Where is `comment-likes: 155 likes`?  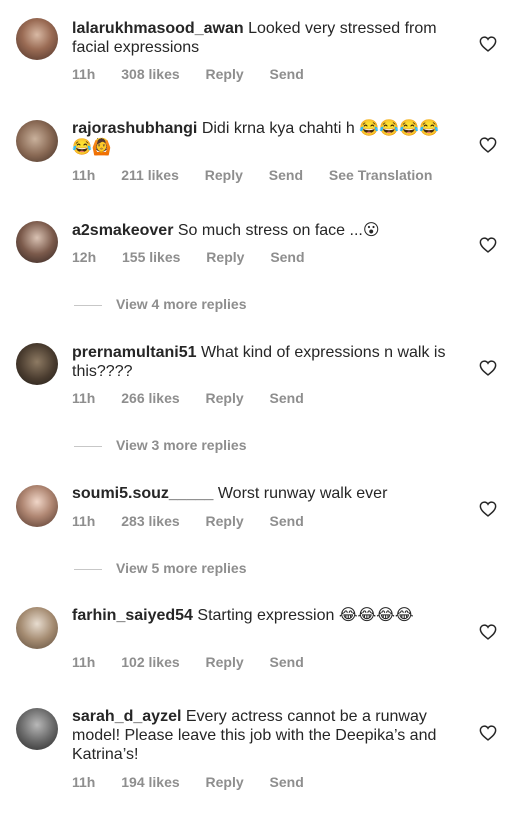 comment-likes: 155 likes is located at coordinates (151, 257).